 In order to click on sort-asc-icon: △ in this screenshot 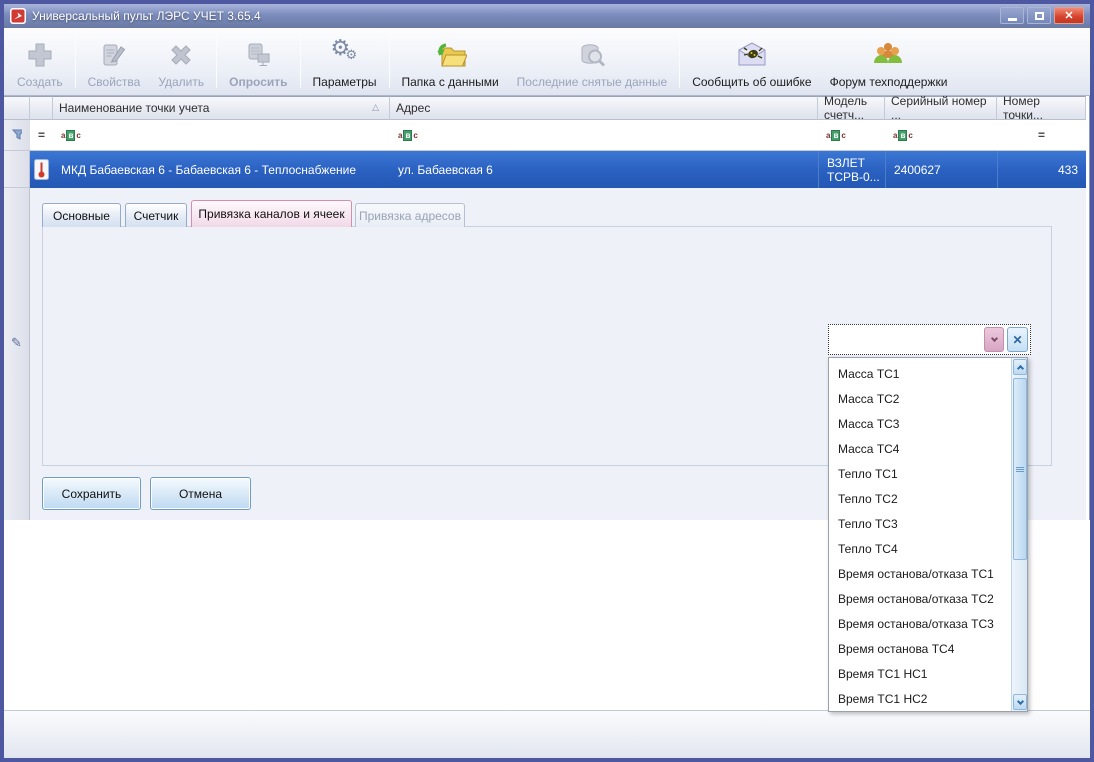, I will do `click(375, 108)`.